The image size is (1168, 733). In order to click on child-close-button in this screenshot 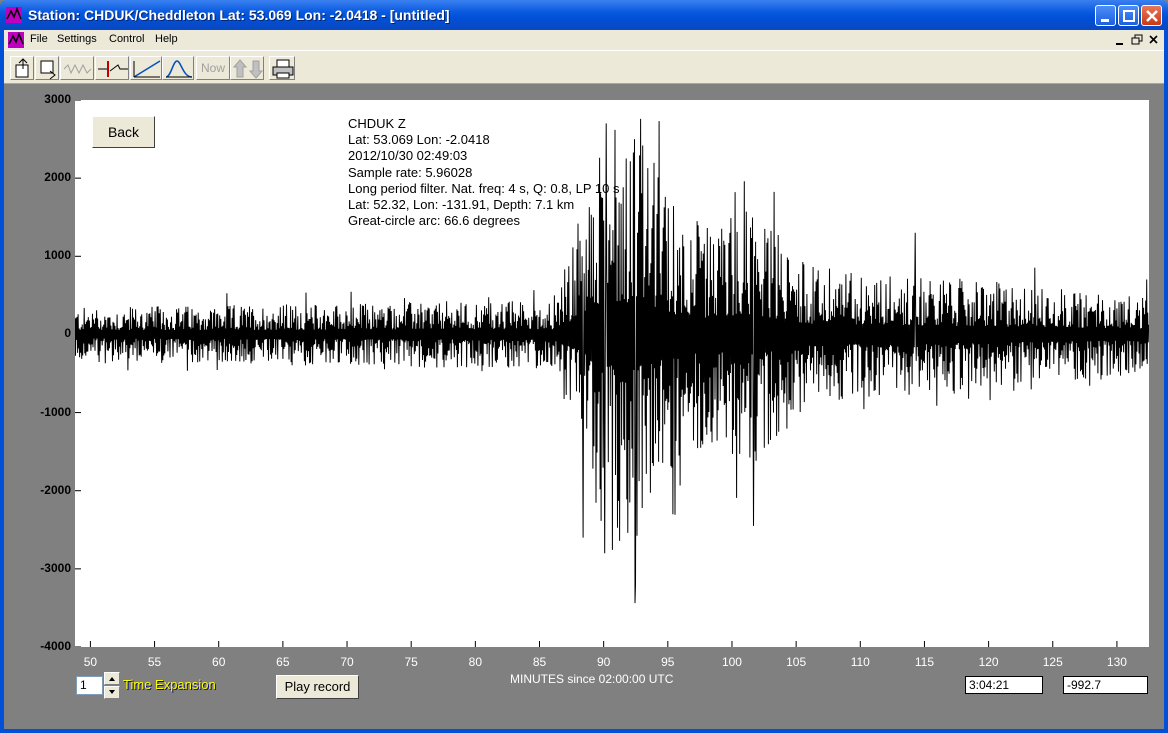, I will do `click(1154, 40)`.